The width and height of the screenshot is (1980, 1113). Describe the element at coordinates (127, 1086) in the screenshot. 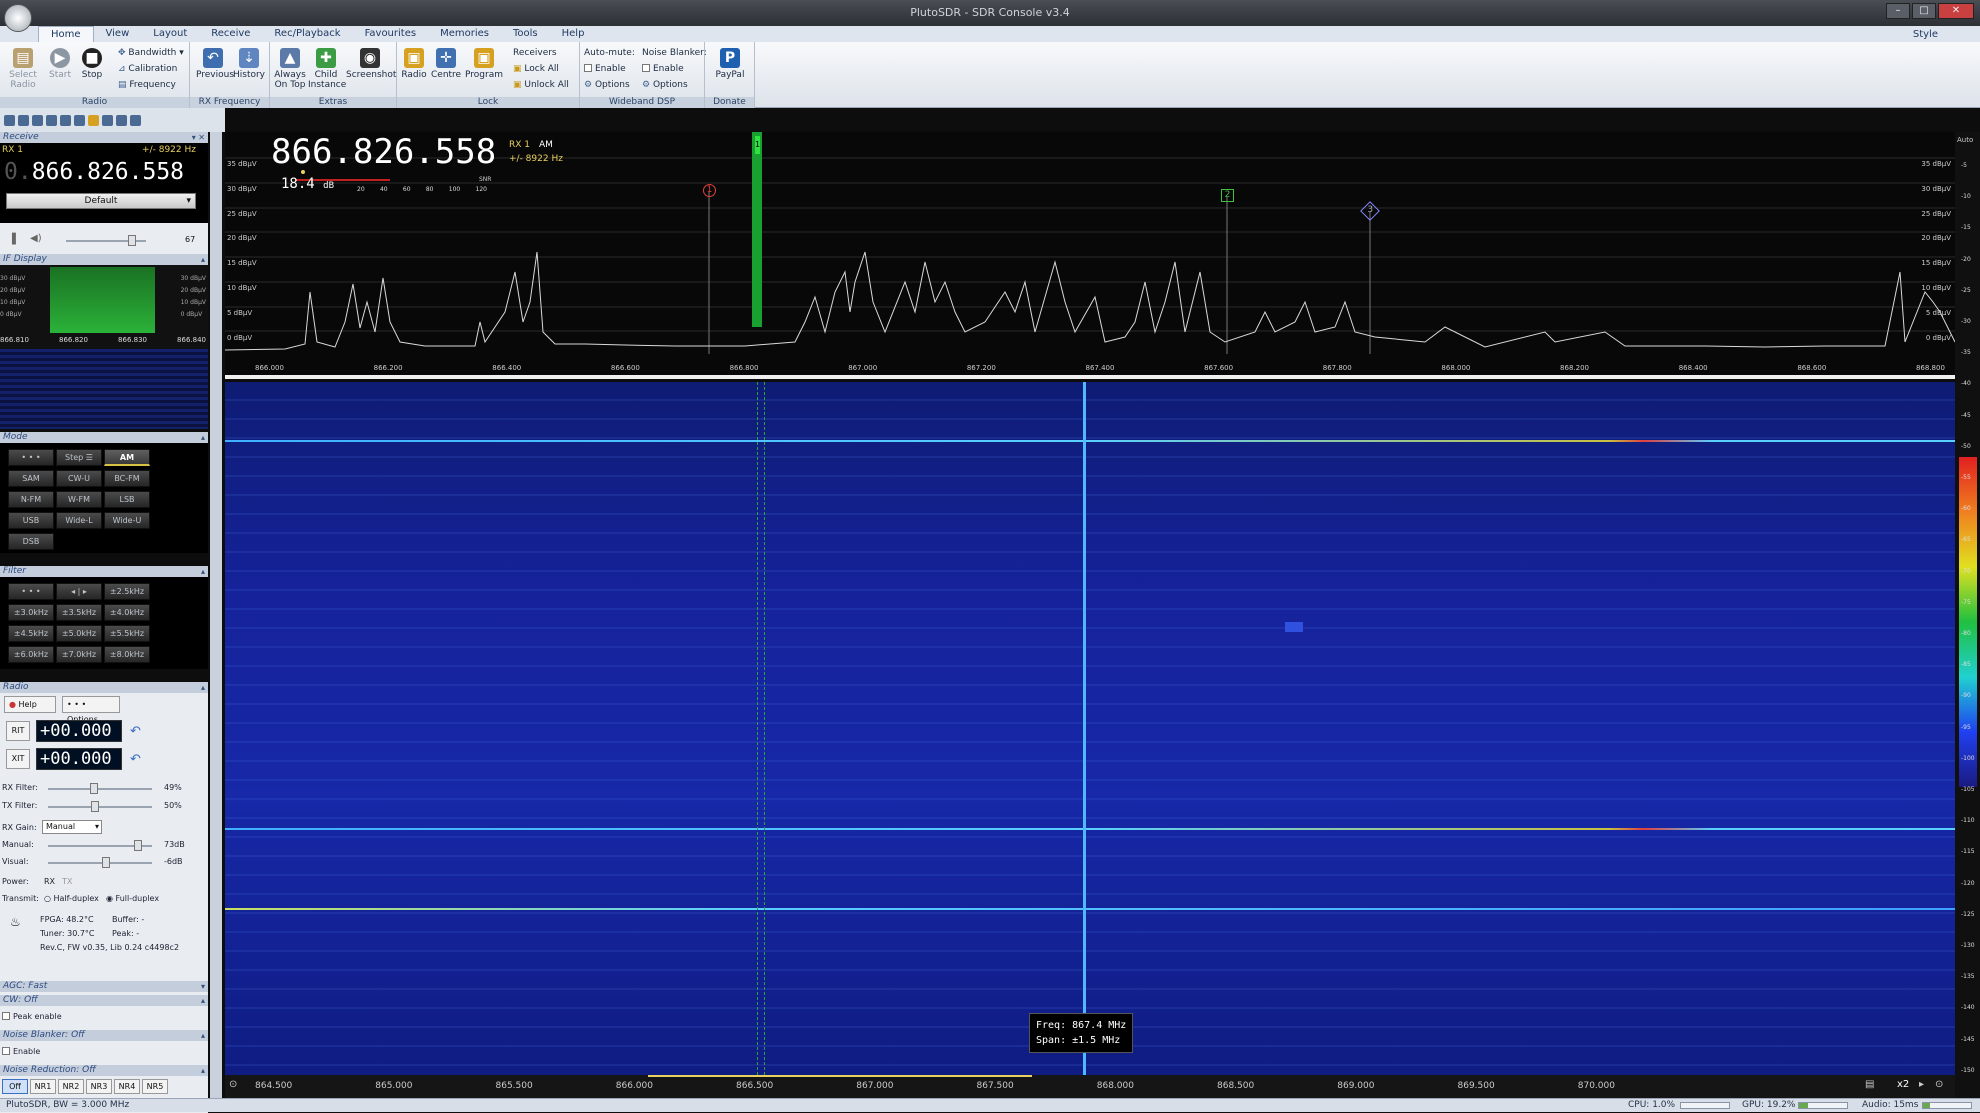

I see `nr4-button: NR4` at that location.